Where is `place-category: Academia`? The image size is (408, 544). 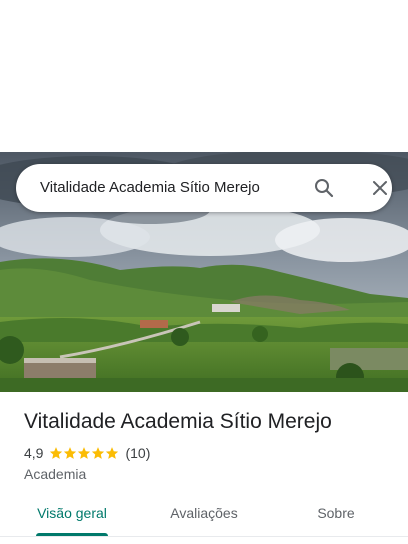
place-category: Academia is located at coordinates (55, 474).